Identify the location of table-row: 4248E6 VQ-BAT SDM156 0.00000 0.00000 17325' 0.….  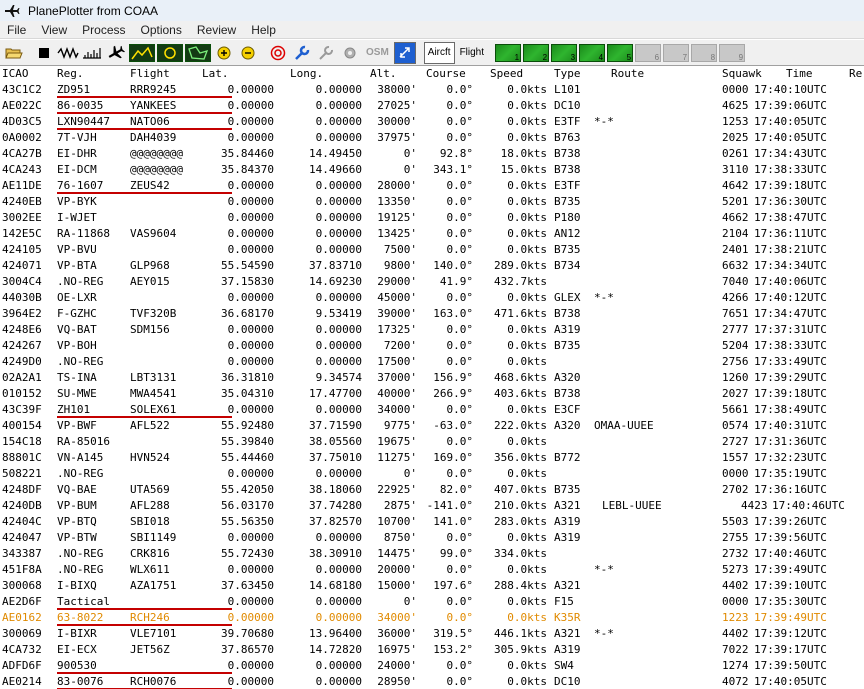
(432, 330).